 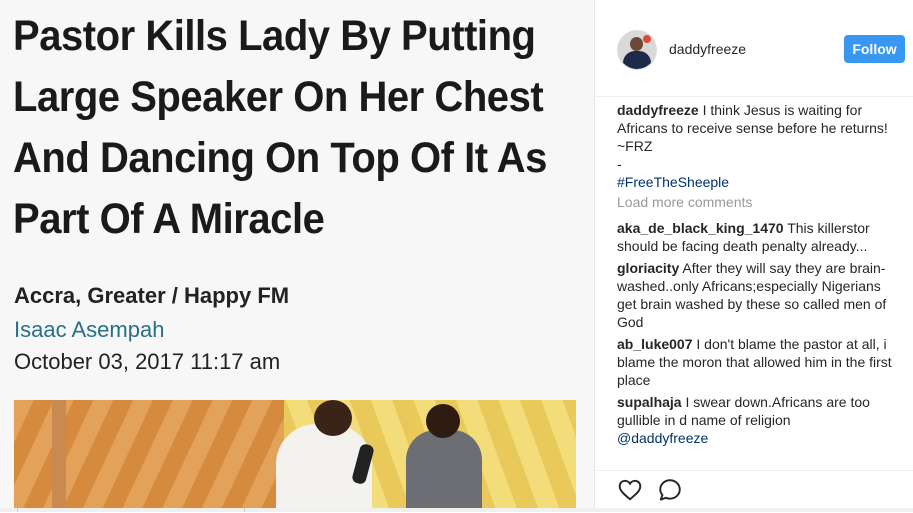 What do you see at coordinates (707, 49) in the screenshot?
I see `header-username: daddyfreeze` at bounding box center [707, 49].